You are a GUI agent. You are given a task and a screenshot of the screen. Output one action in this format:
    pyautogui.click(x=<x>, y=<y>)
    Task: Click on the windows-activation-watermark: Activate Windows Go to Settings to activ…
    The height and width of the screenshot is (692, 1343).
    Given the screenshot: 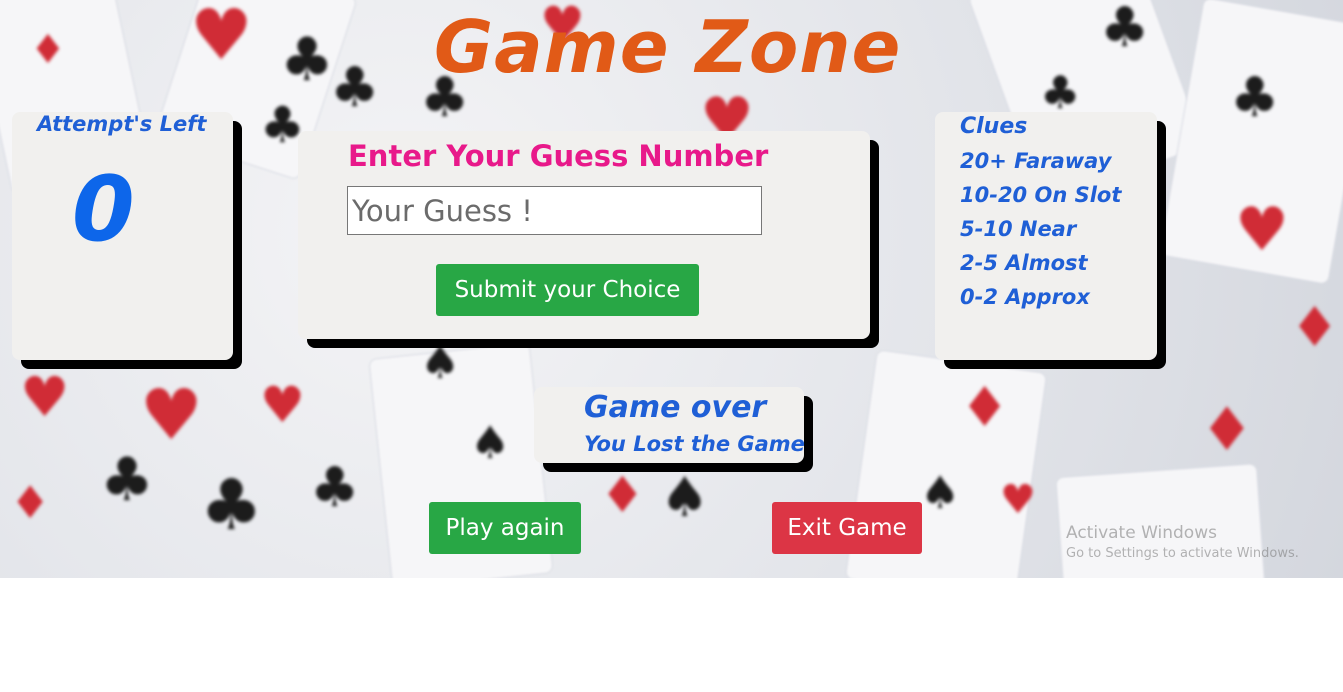 What is the action you would take?
    pyautogui.click(x=1182, y=543)
    